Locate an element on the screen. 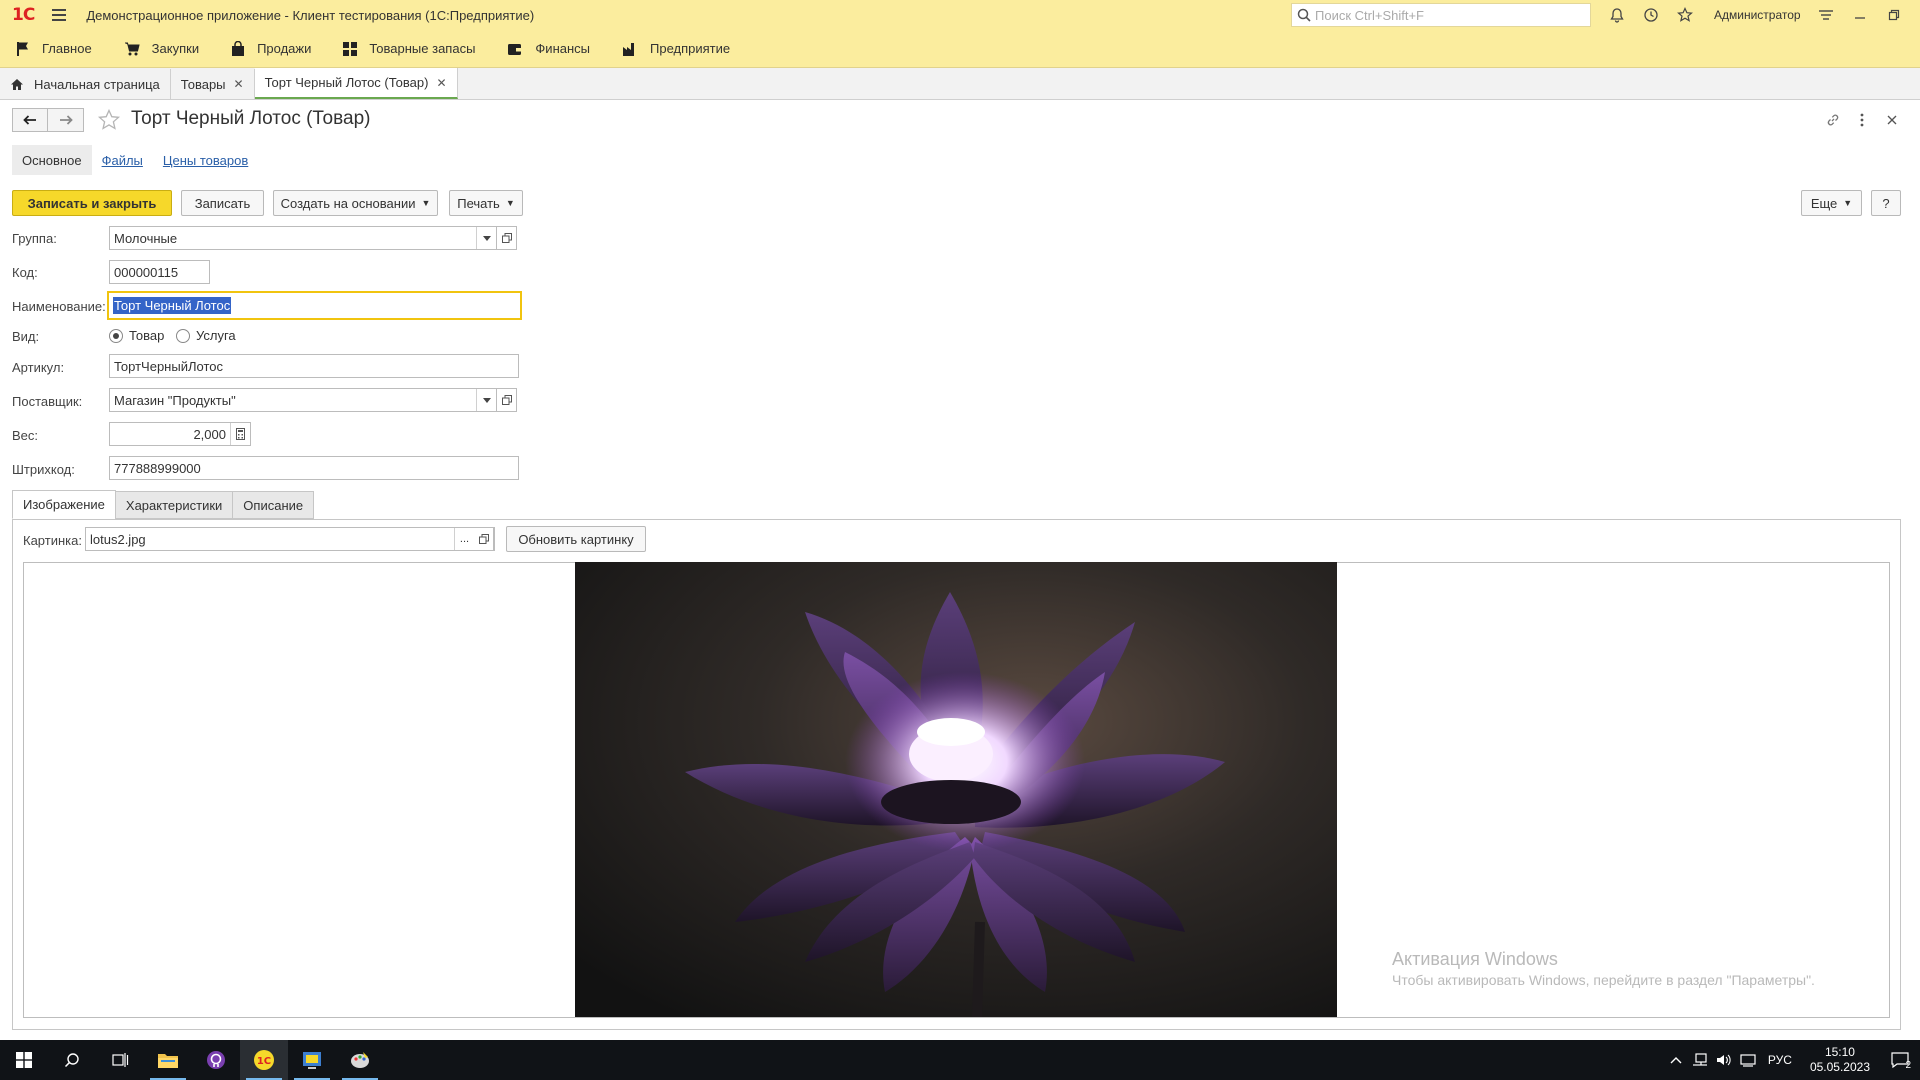  group-input is located at coordinates (293, 238).